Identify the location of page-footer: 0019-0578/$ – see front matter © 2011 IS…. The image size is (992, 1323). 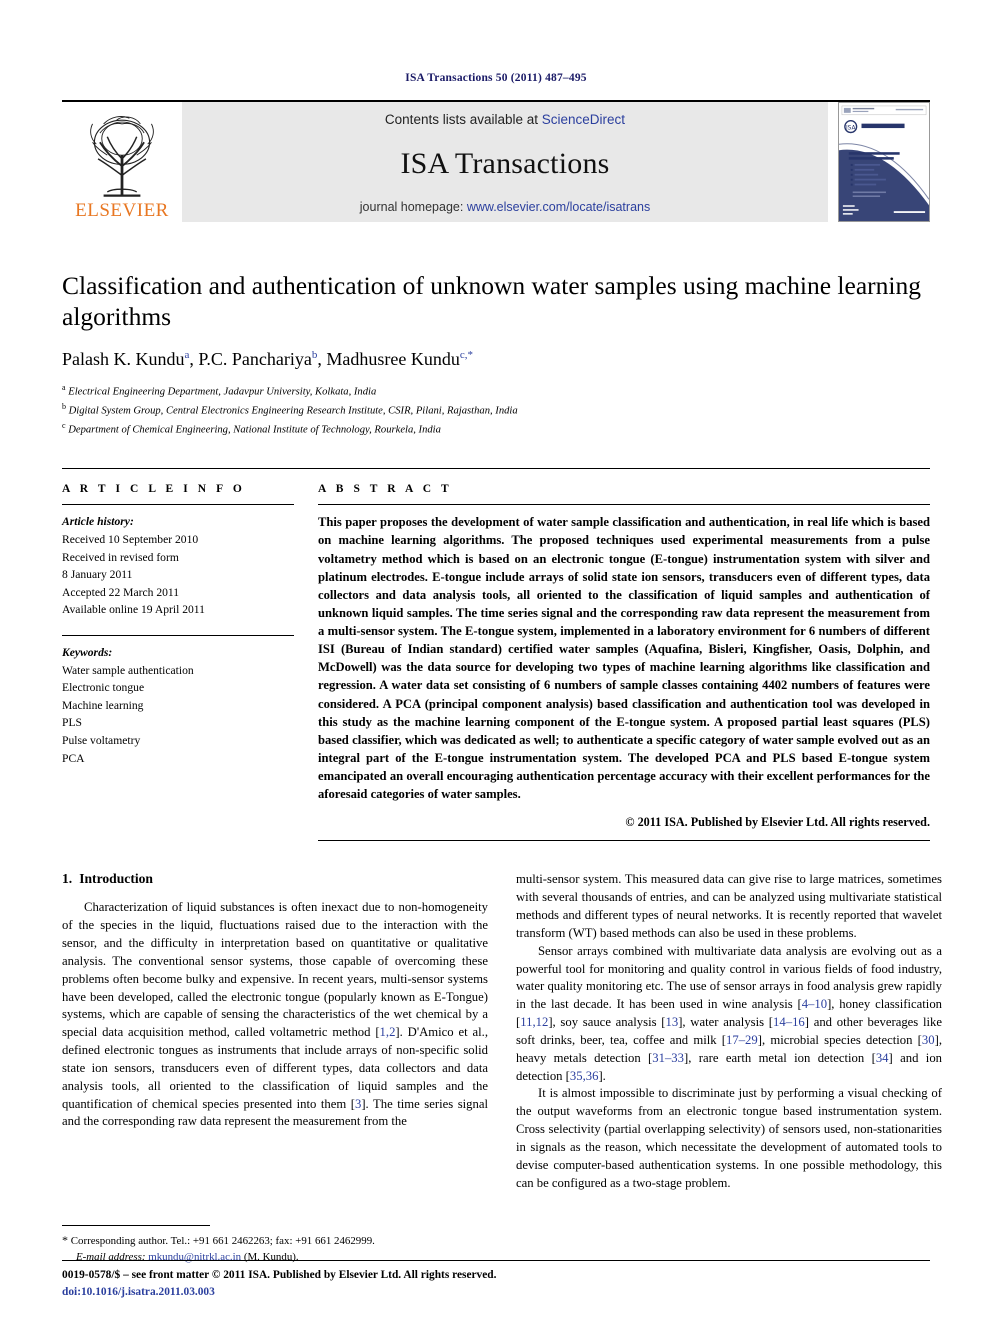
(496, 1280).